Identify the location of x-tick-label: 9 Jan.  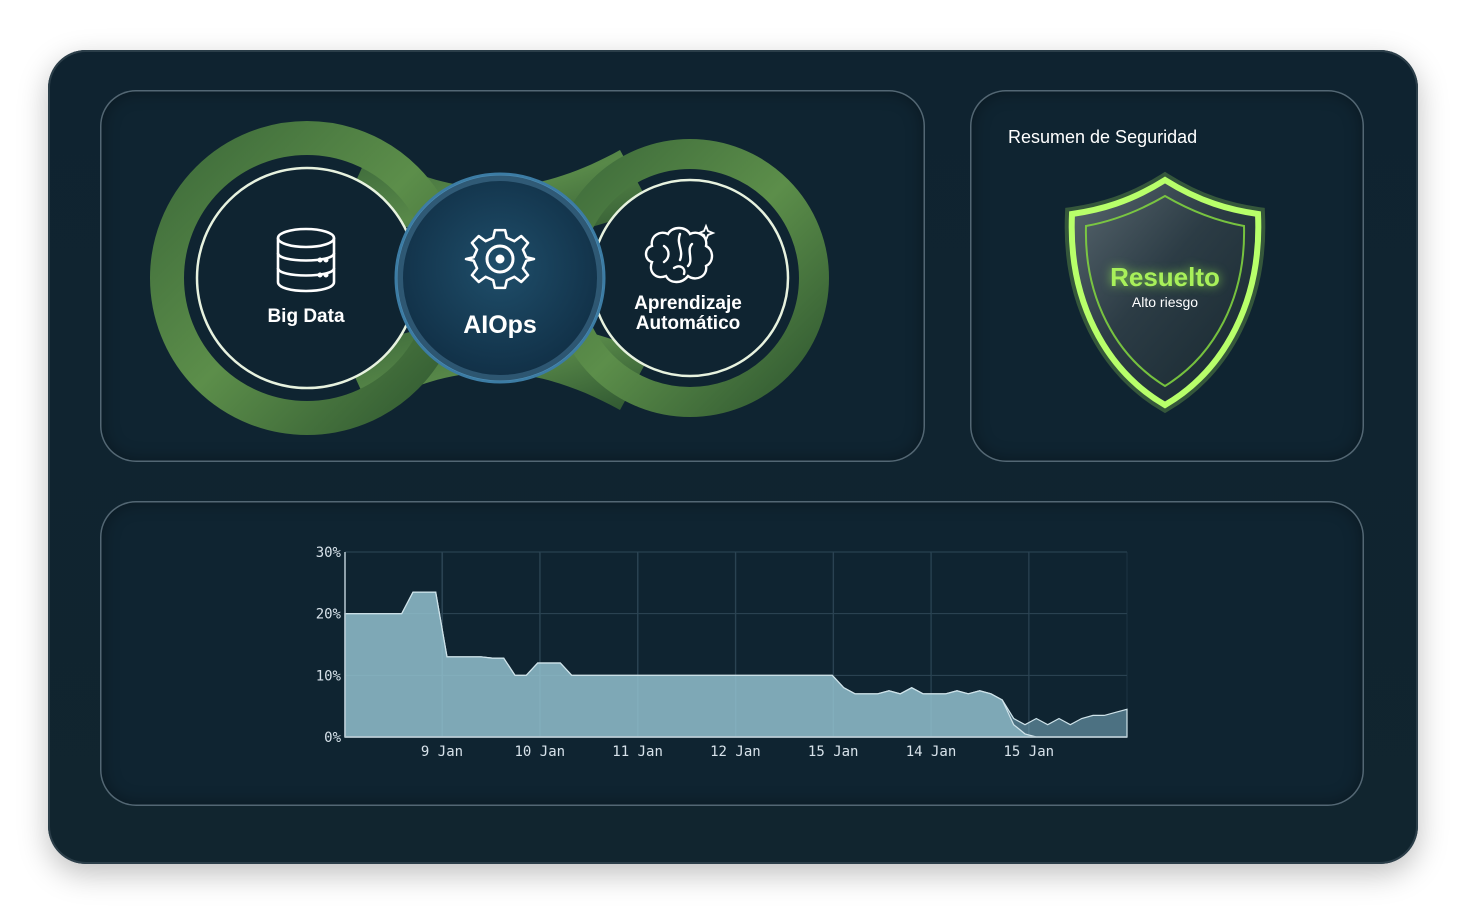
(442, 752).